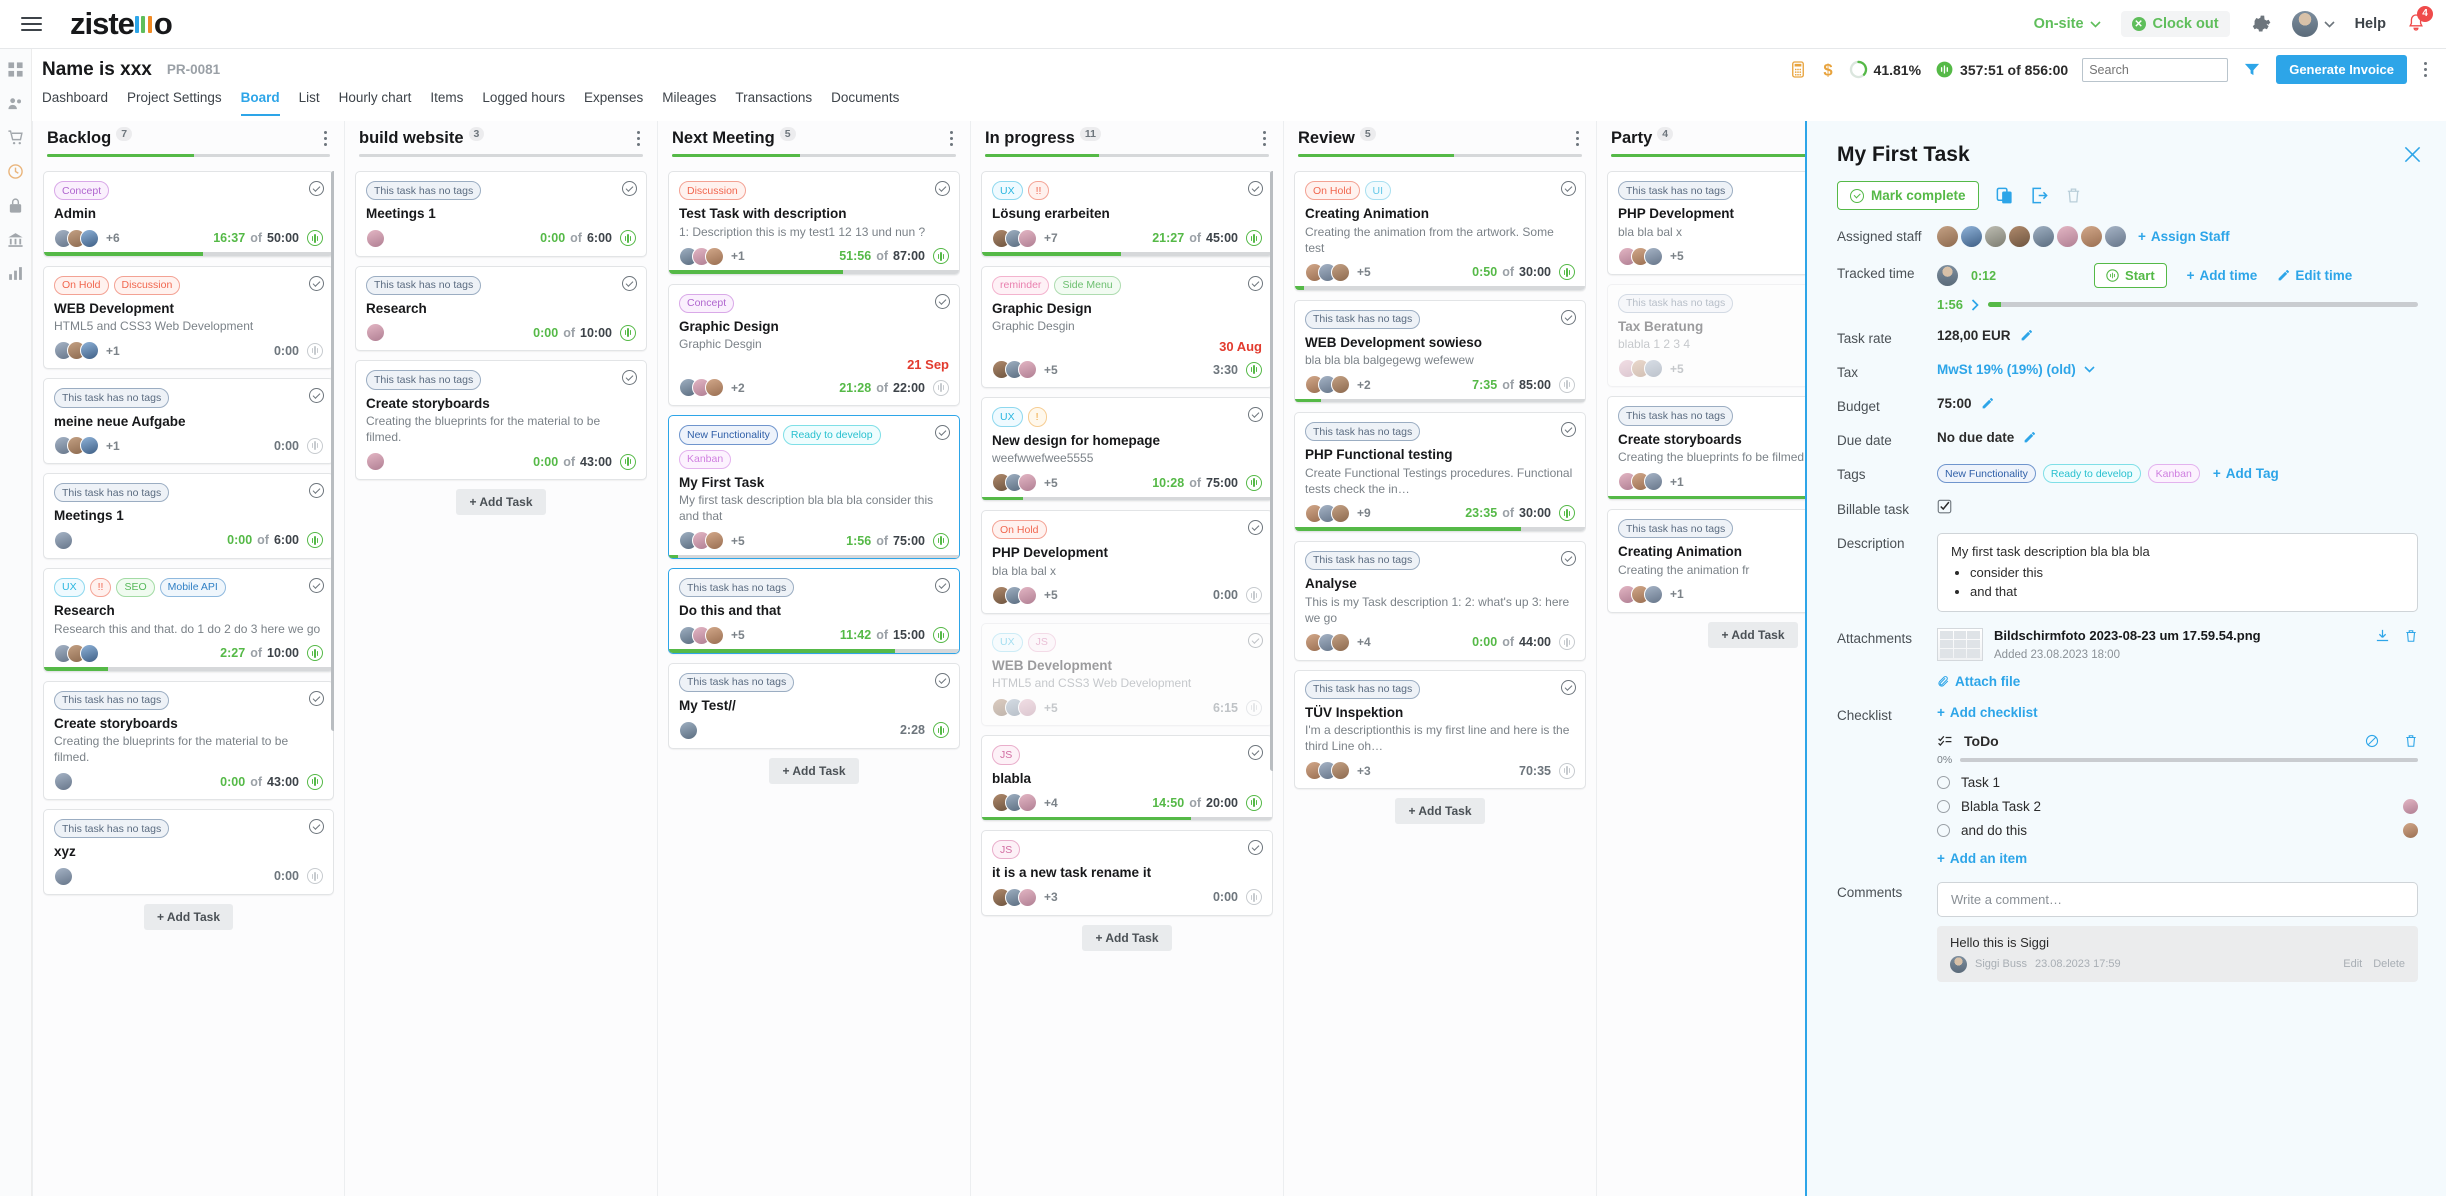 This screenshot has width=2446, height=1196. I want to click on tag: !!, so click(1038, 191).